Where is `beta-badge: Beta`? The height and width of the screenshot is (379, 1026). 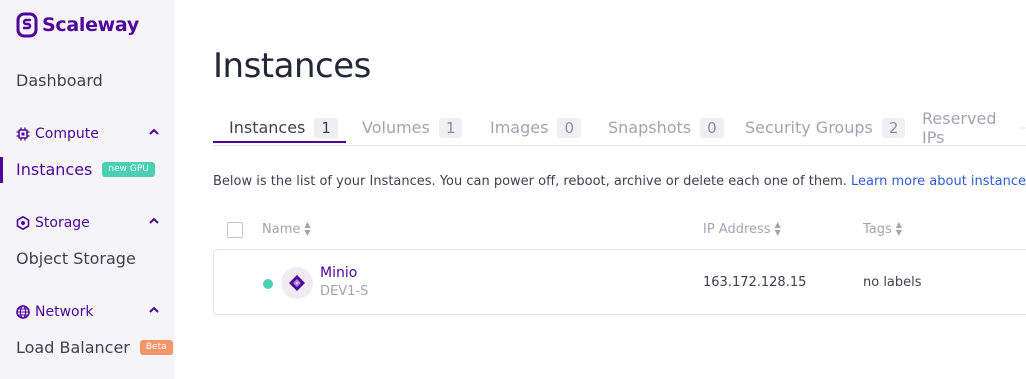 beta-badge: Beta is located at coordinates (156, 347).